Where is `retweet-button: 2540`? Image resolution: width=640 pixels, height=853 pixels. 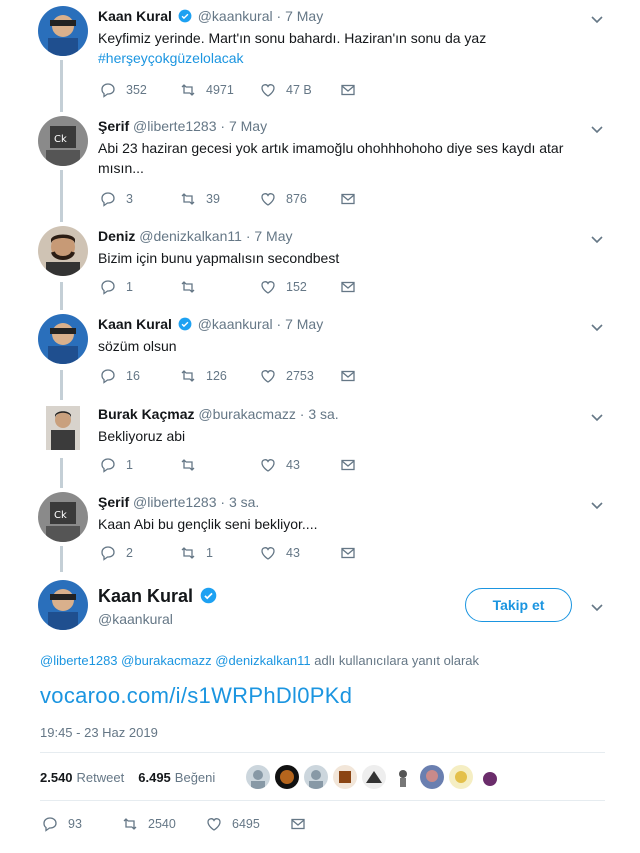 retweet-button: 2540 is located at coordinates (164, 824).